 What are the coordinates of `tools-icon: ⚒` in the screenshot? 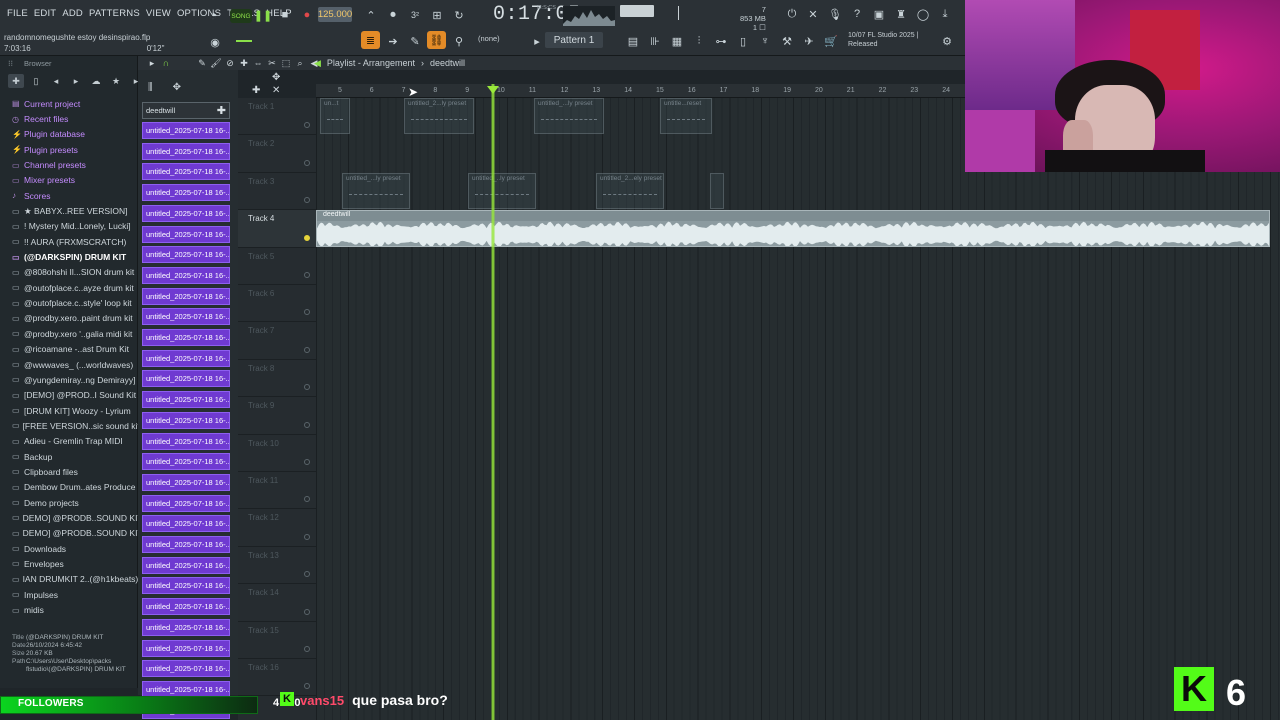 It's located at (787, 41).